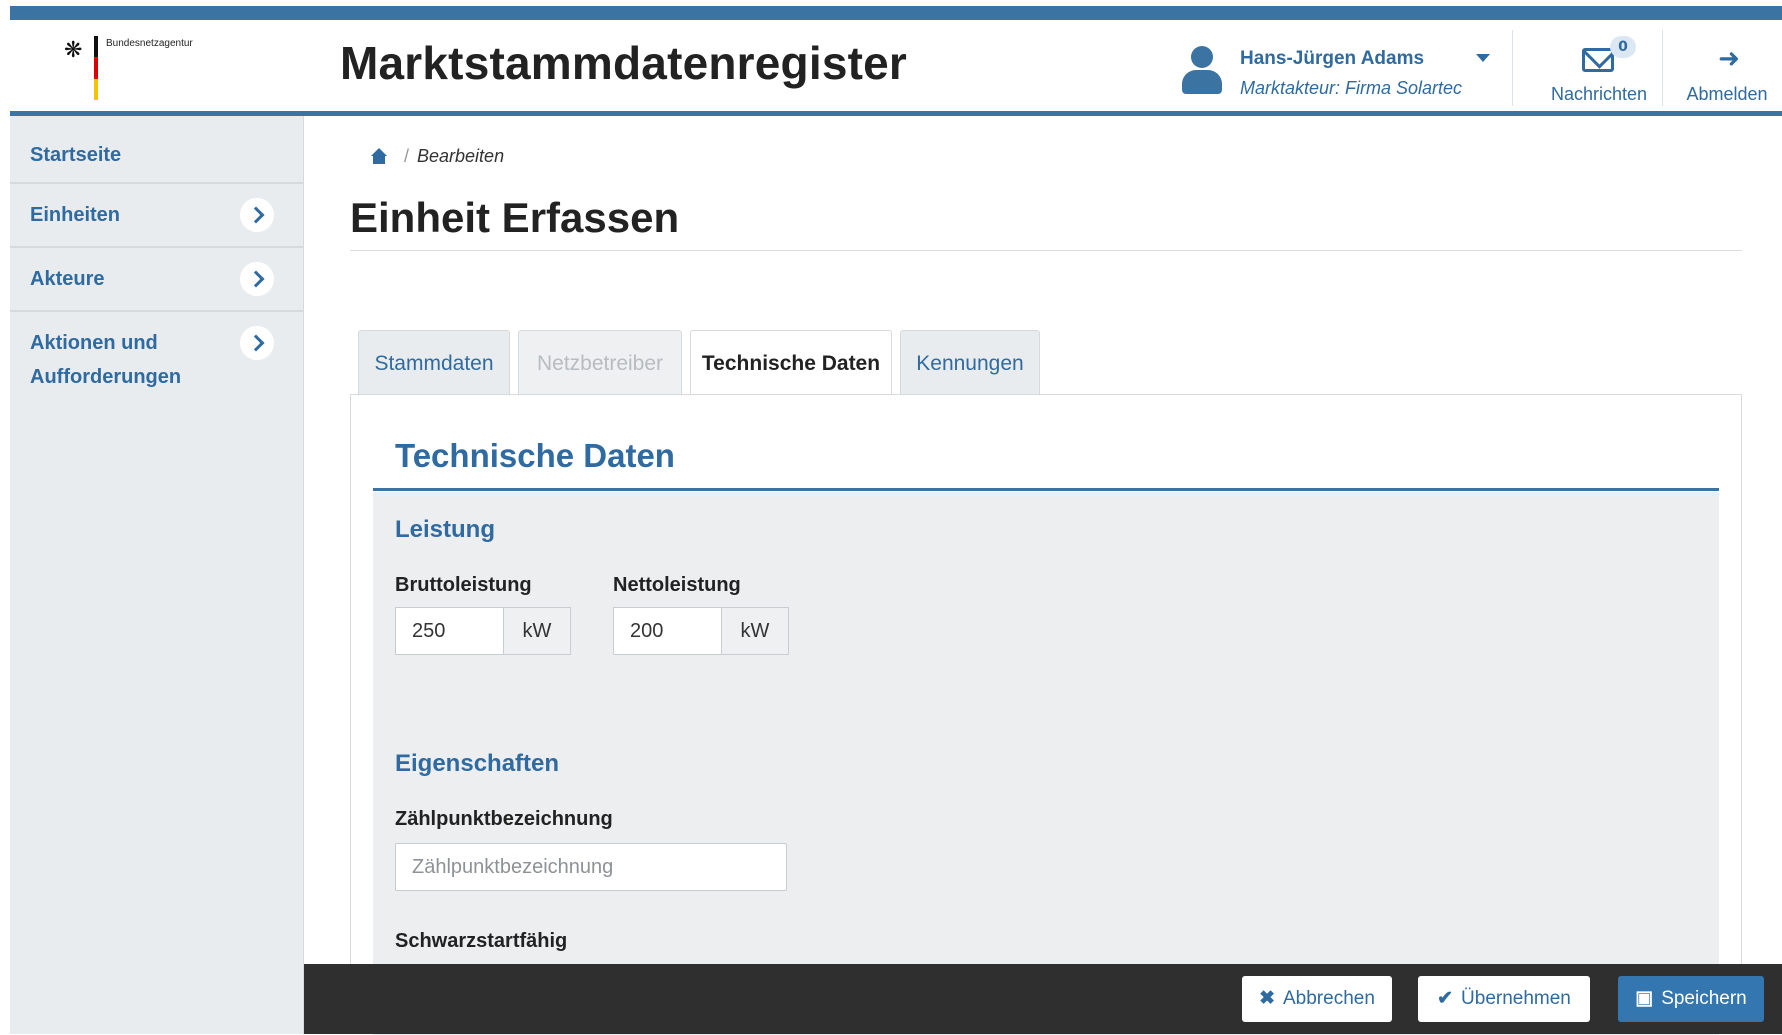 Image resolution: width=1782 pixels, height=1035 pixels. I want to click on floppy-disk-icon: ▣, so click(1644, 998).